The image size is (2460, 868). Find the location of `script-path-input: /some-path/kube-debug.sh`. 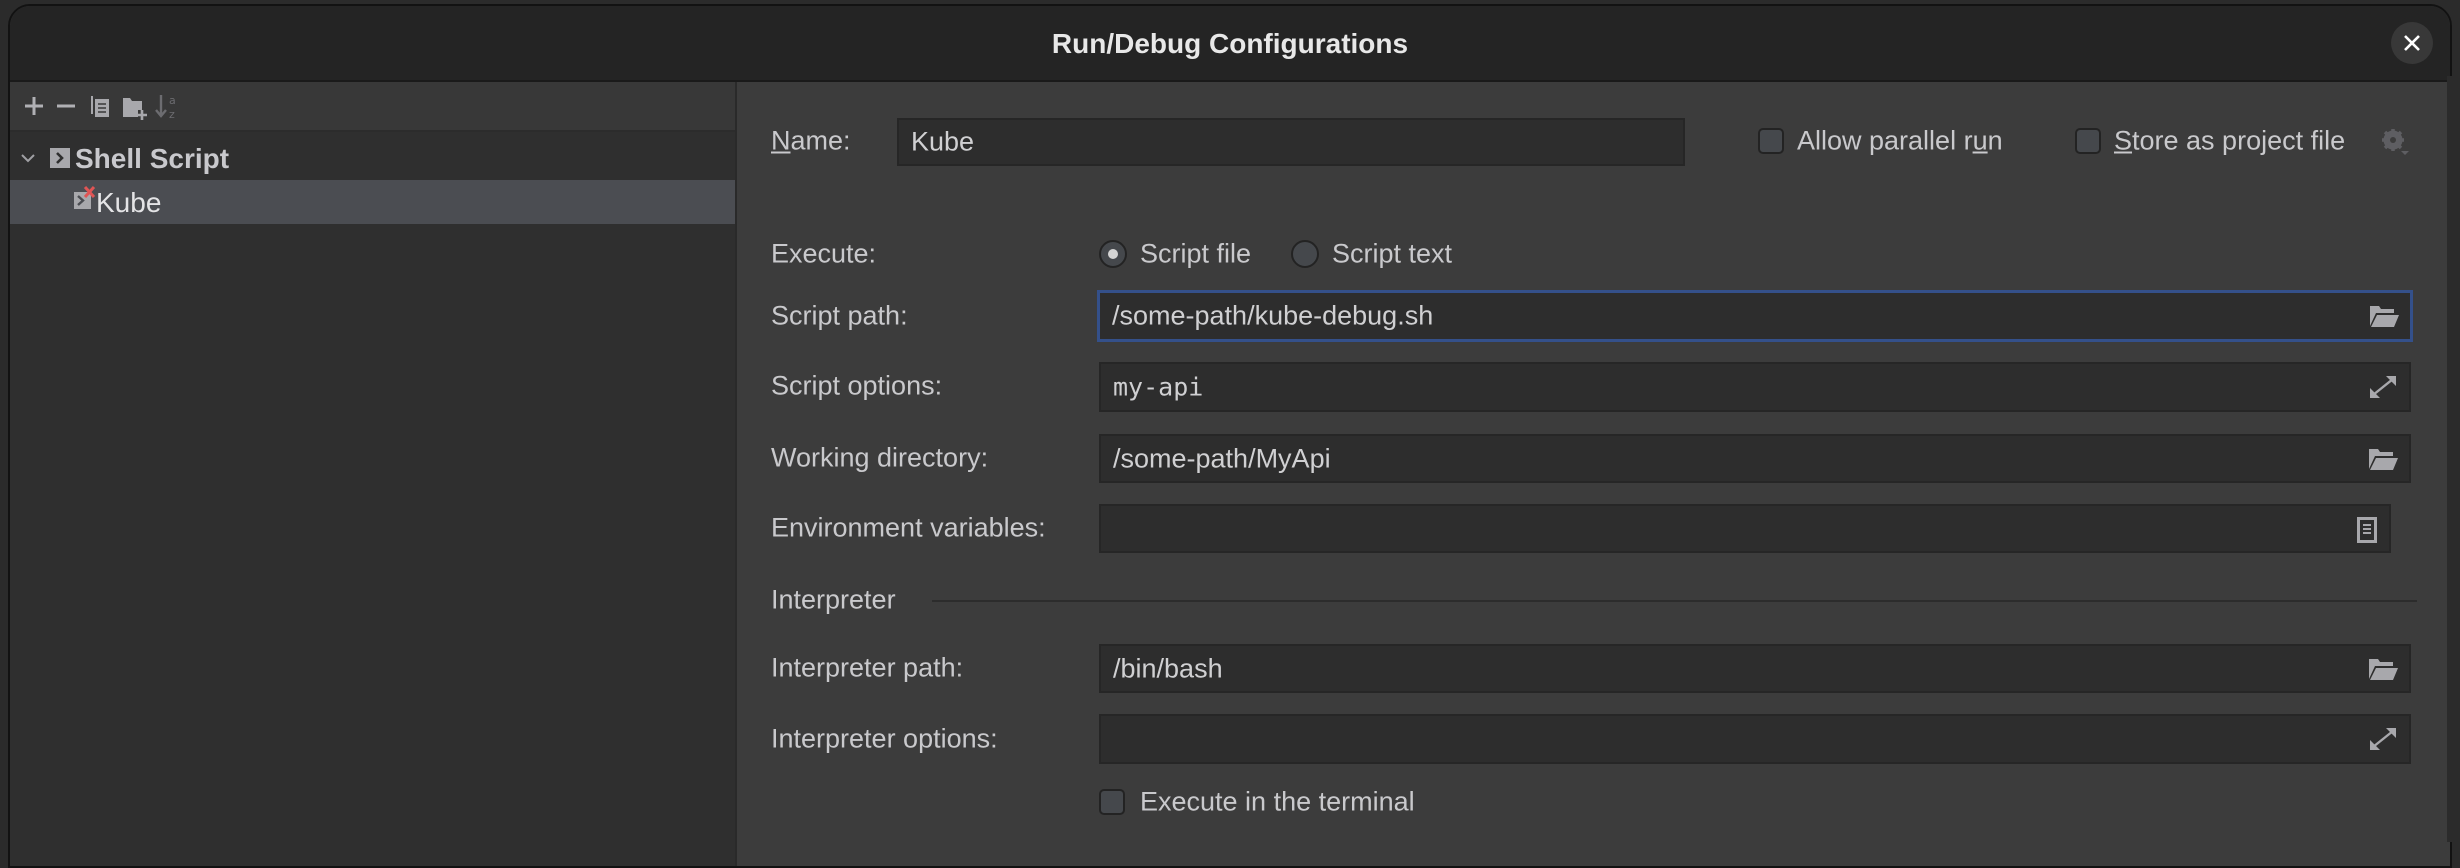

script-path-input: /some-path/kube-debug.sh is located at coordinates (1755, 316).